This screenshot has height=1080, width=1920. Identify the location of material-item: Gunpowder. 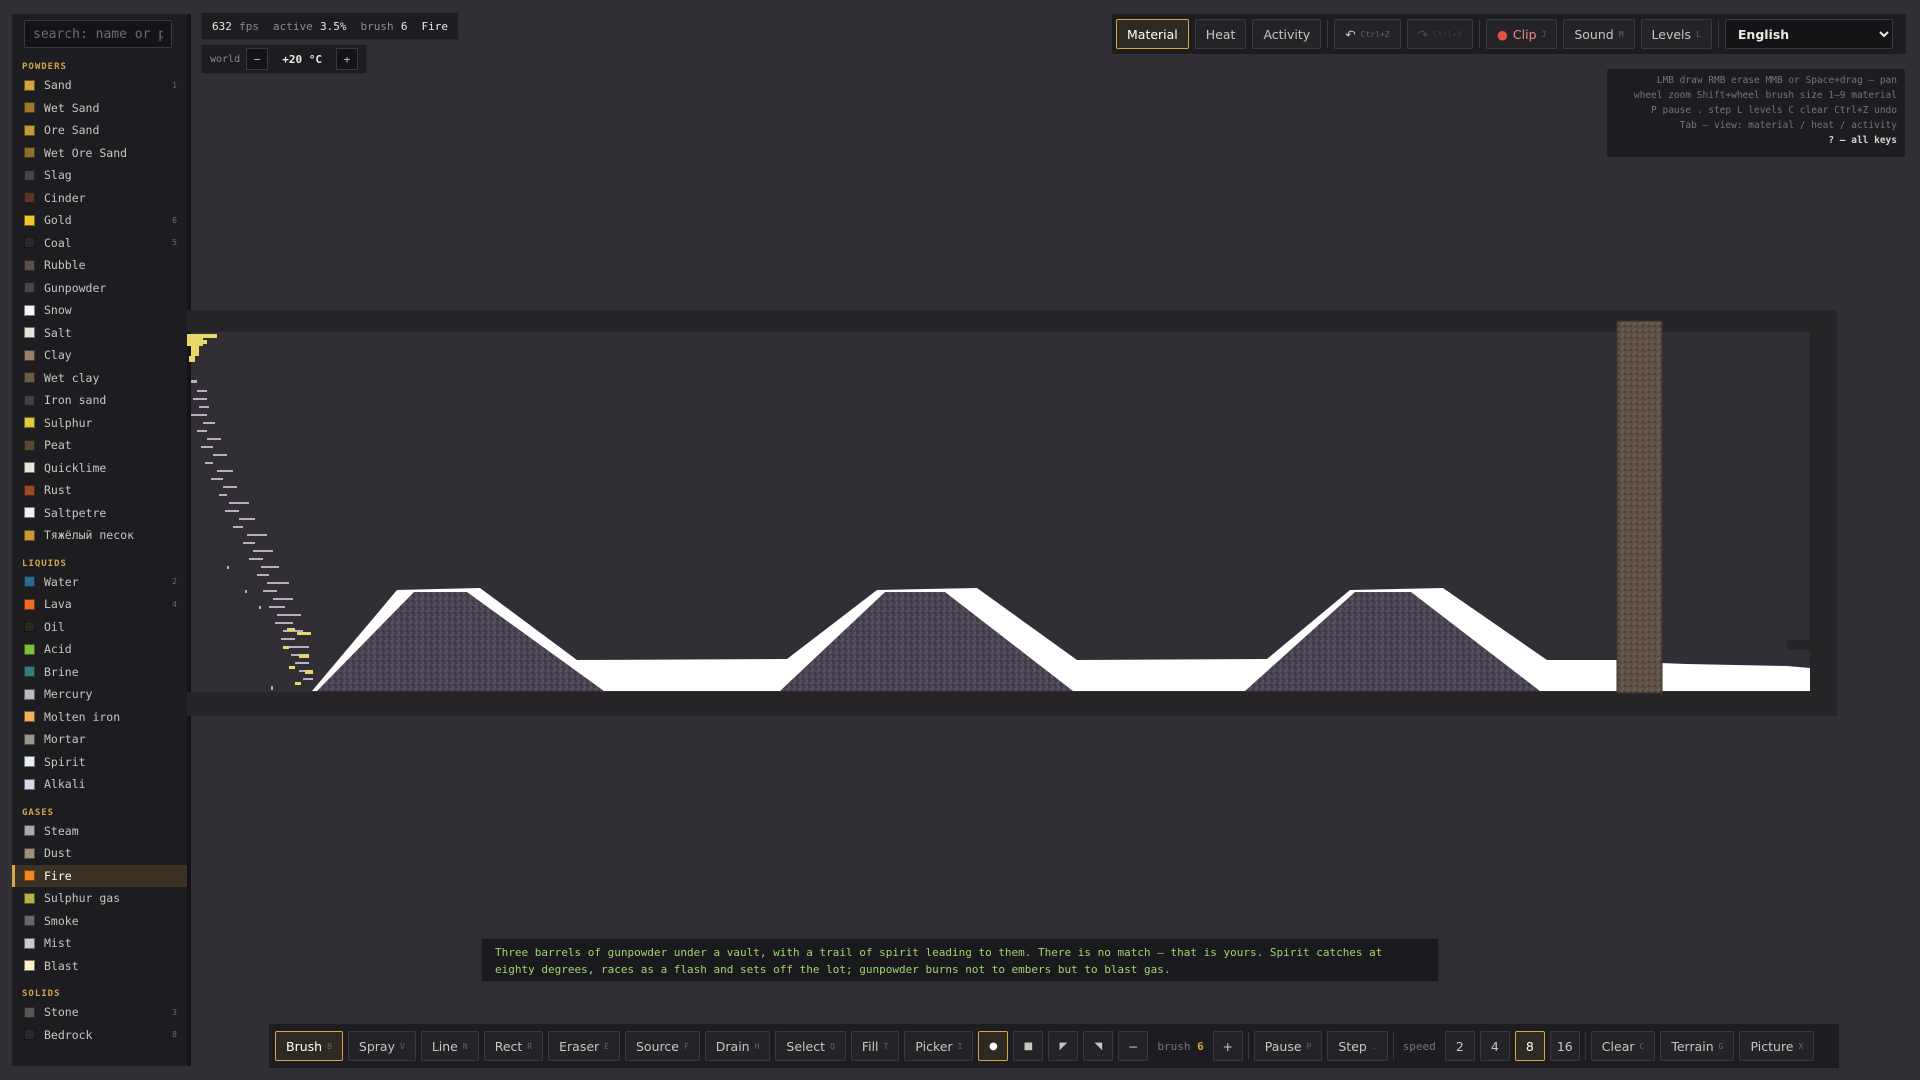
(99, 288).